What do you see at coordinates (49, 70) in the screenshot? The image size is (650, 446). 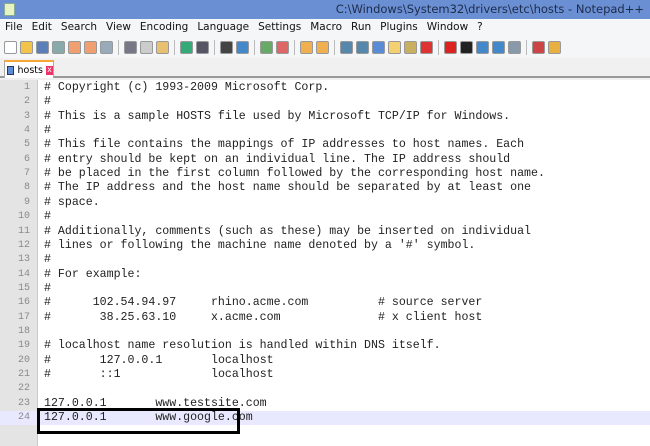 I see `close-tab-icon: x` at bounding box center [49, 70].